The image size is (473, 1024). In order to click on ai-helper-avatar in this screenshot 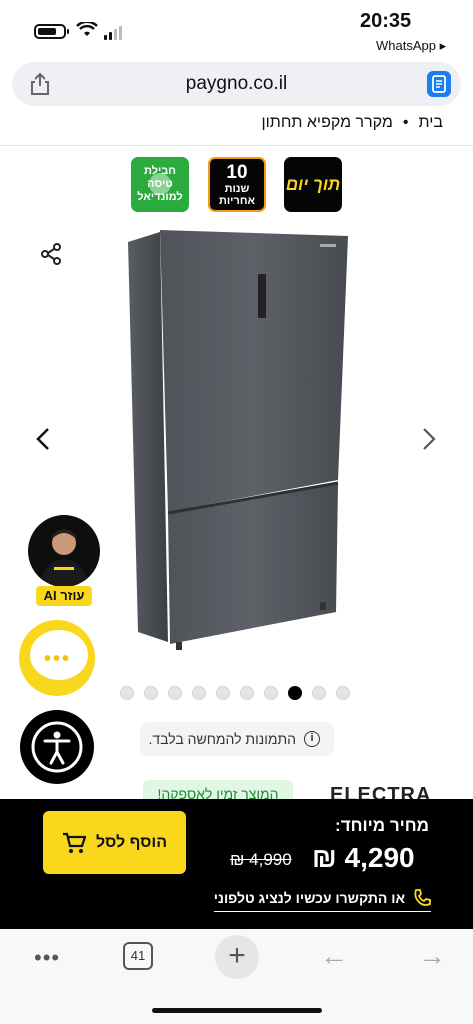, I will do `click(64, 551)`.